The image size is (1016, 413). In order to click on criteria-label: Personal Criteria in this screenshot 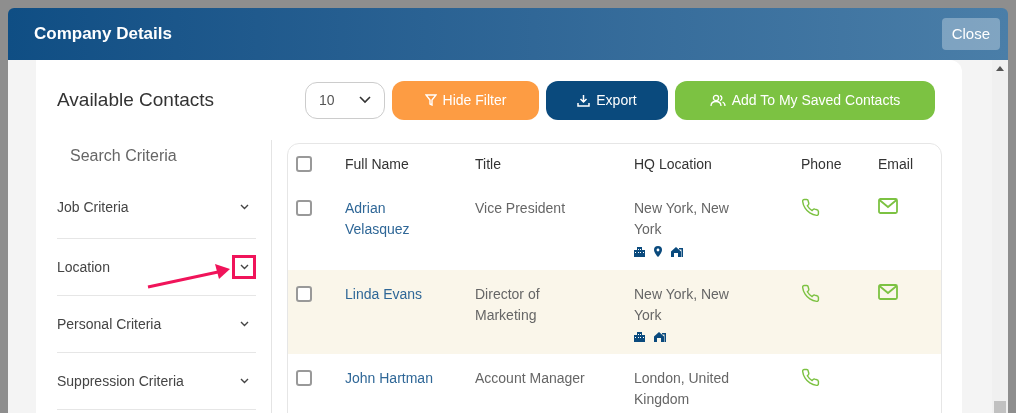, I will do `click(109, 324)`.